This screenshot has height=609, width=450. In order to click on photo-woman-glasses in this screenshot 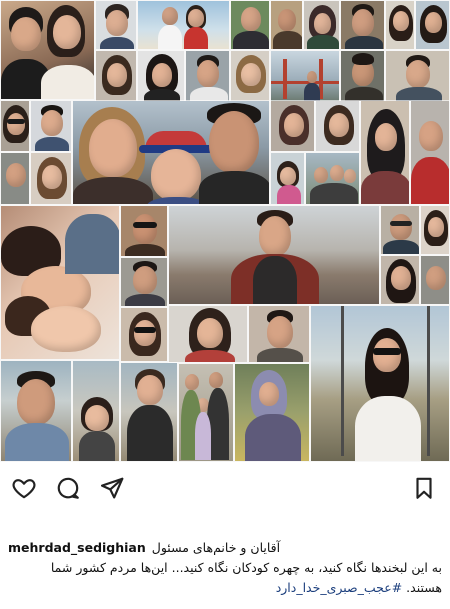, I will do `click(337, 126)`.